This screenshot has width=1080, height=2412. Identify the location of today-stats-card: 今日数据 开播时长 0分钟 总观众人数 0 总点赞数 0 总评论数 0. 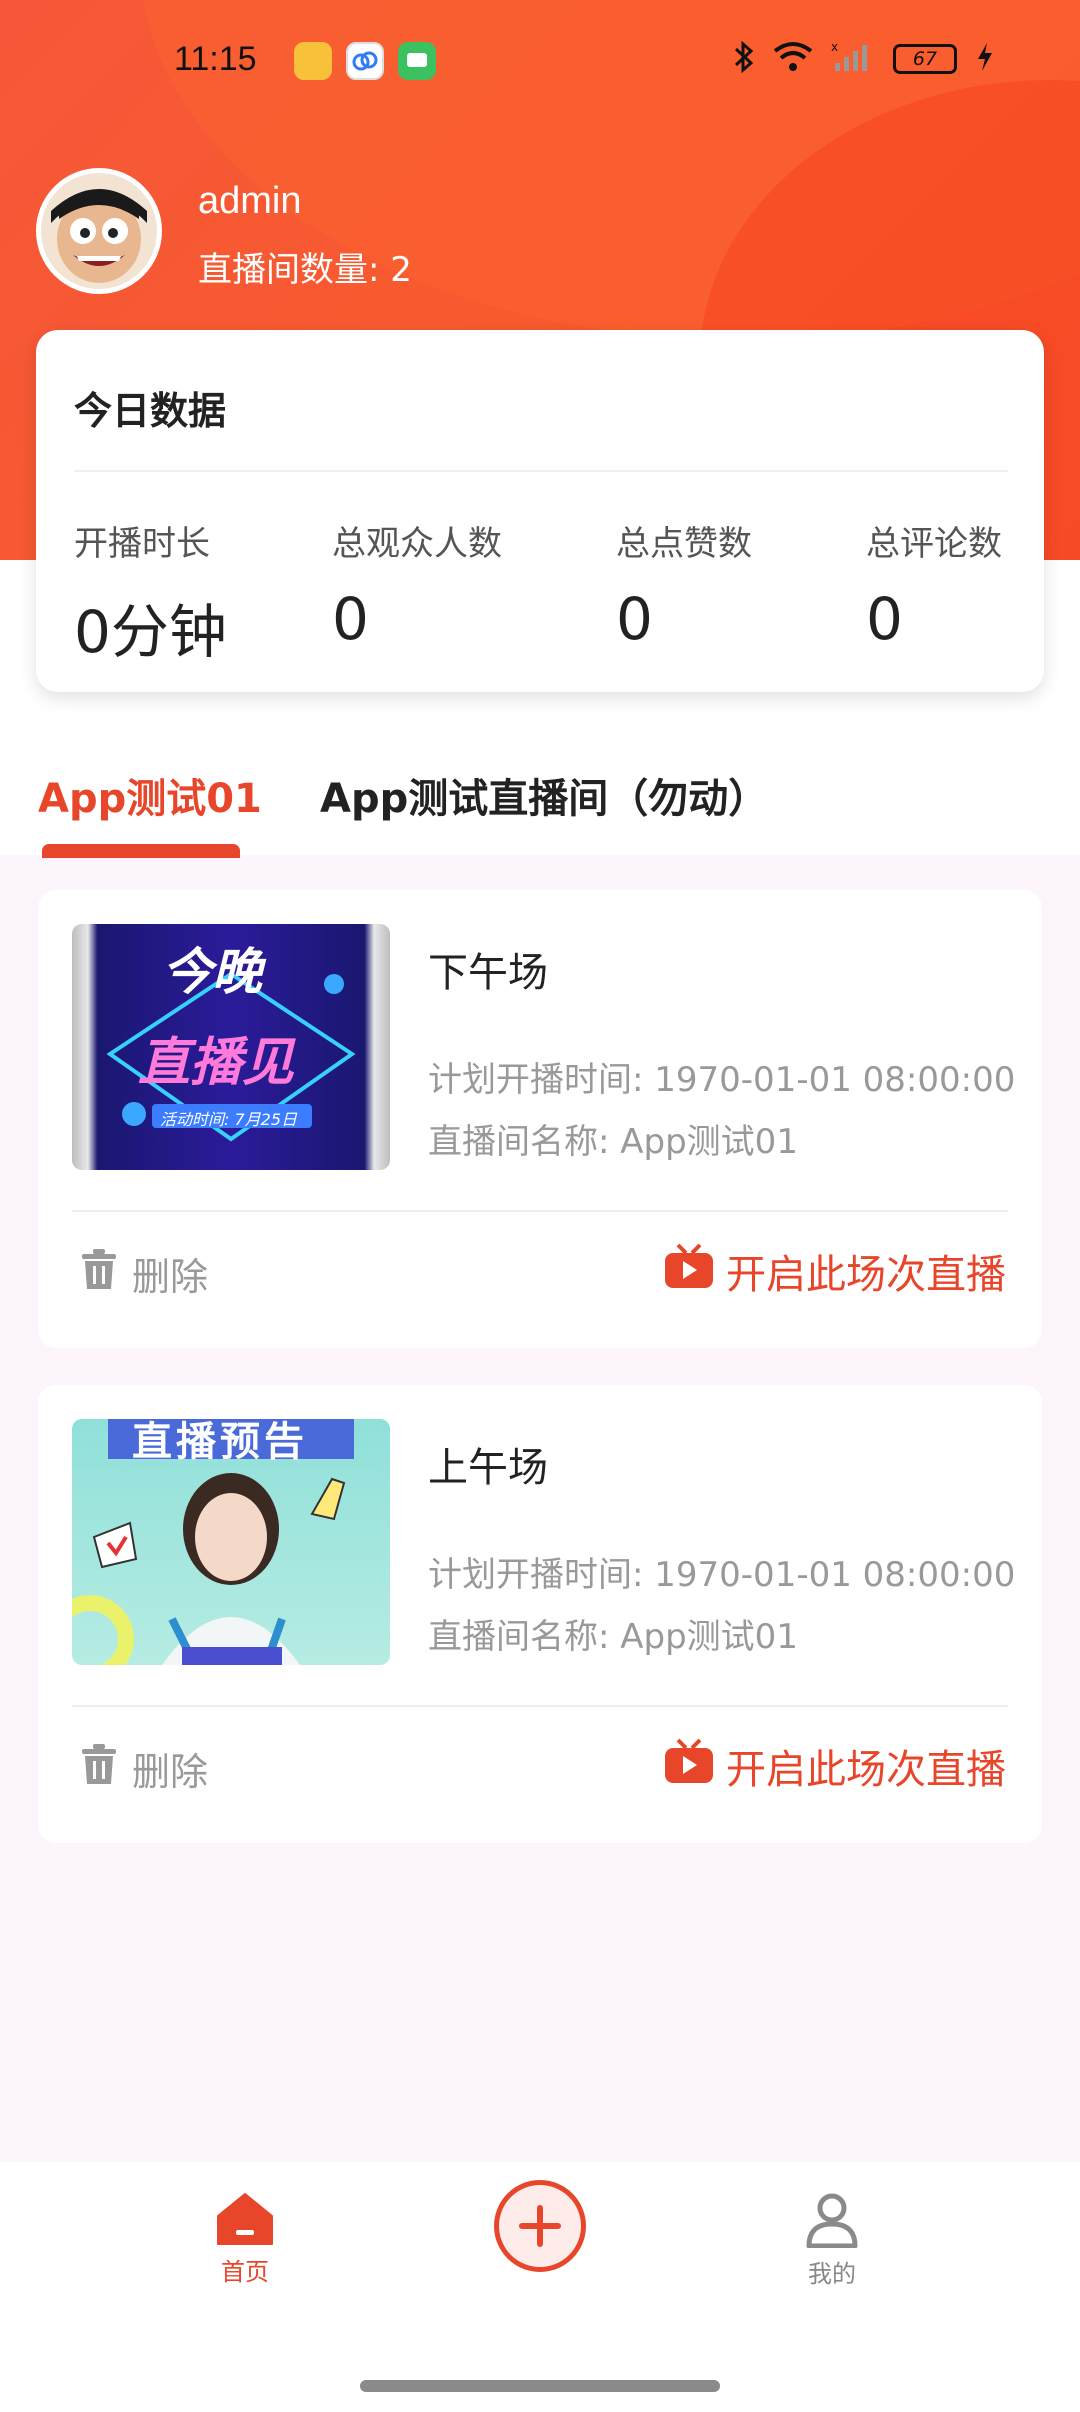
(540, 511).